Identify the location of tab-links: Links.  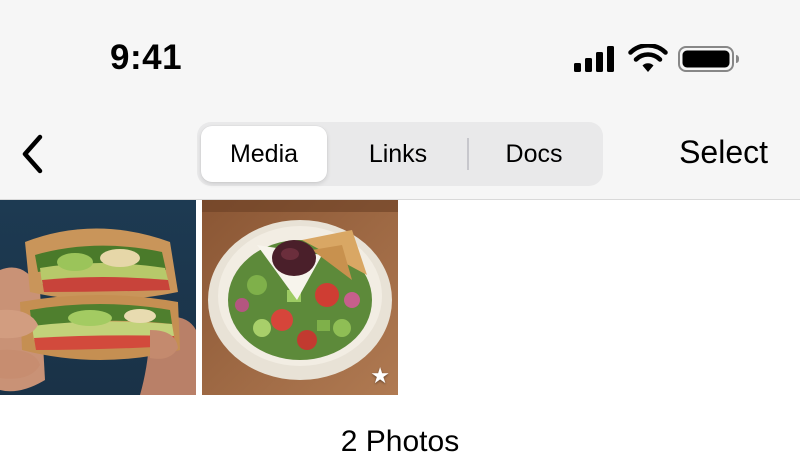
(398, 154).